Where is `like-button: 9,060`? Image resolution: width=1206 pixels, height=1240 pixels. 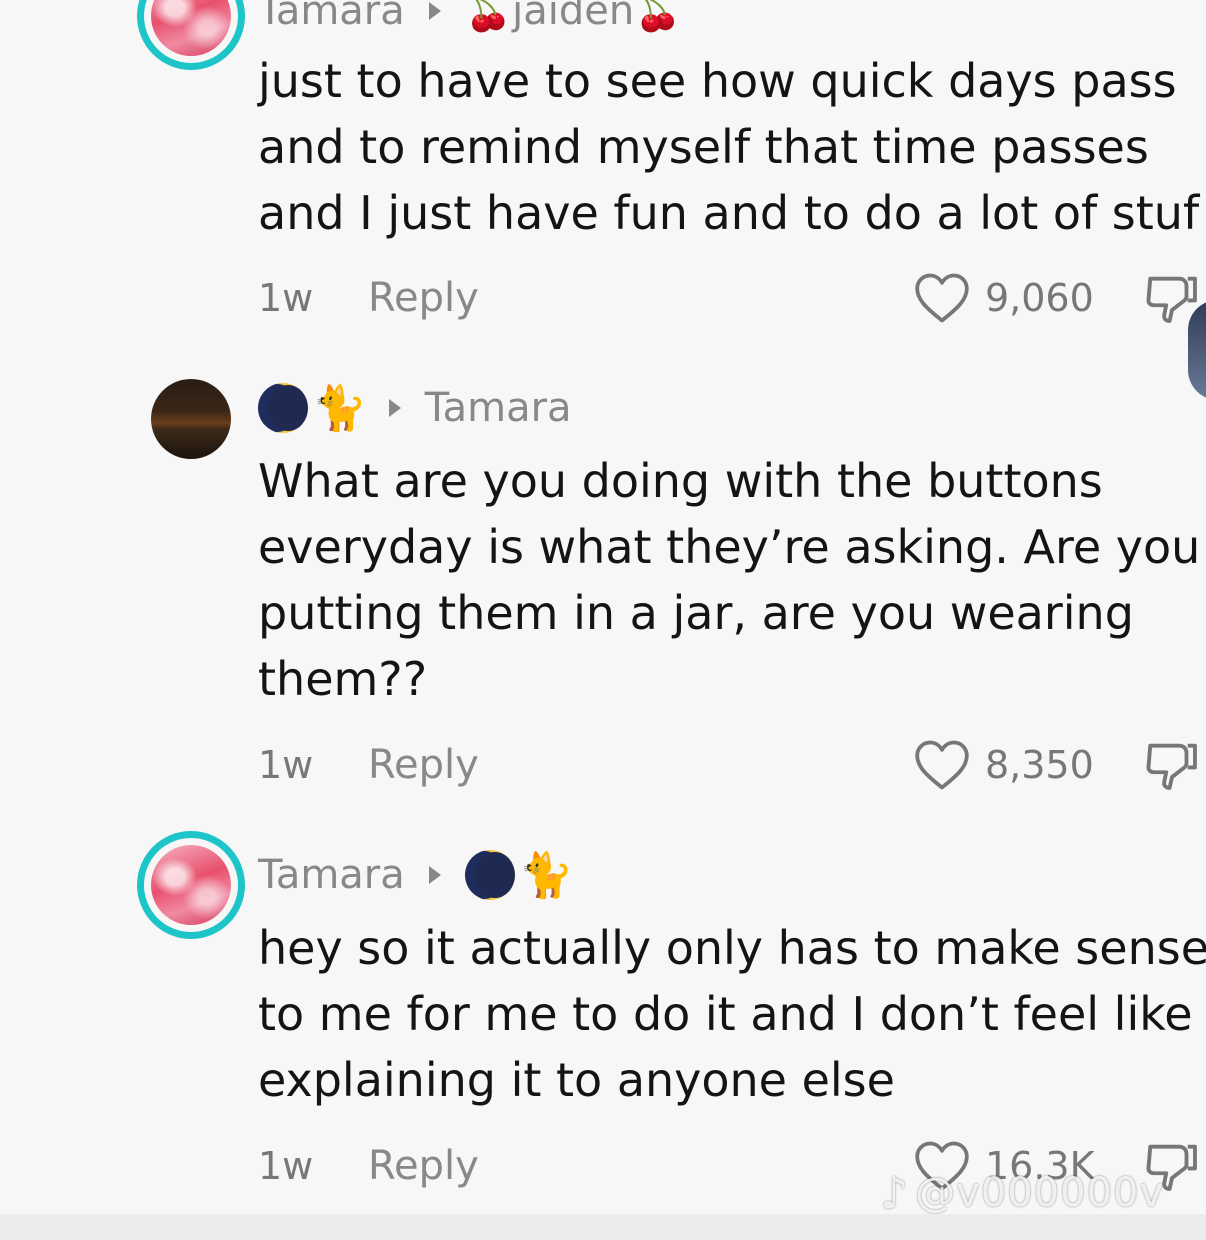 like-button: 9,060 is located at coordinates (1003, 298).